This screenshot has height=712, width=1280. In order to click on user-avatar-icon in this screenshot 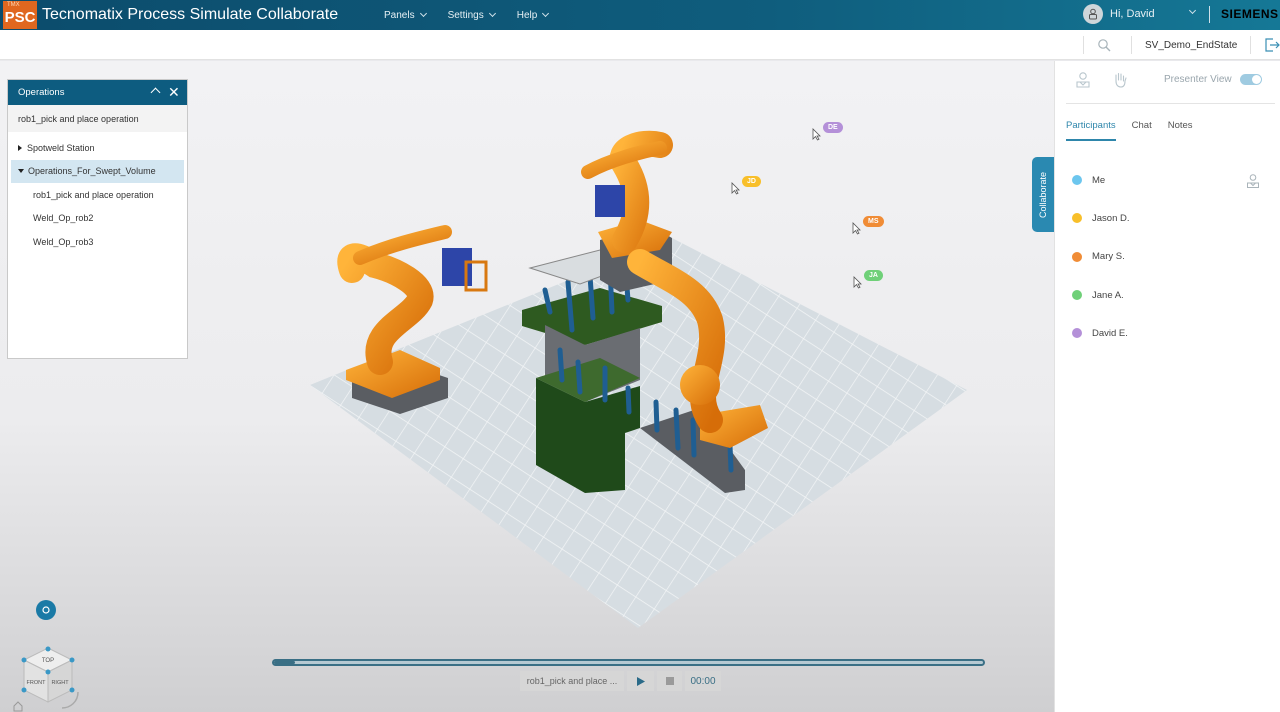, I will do `click(1093, 14)`.